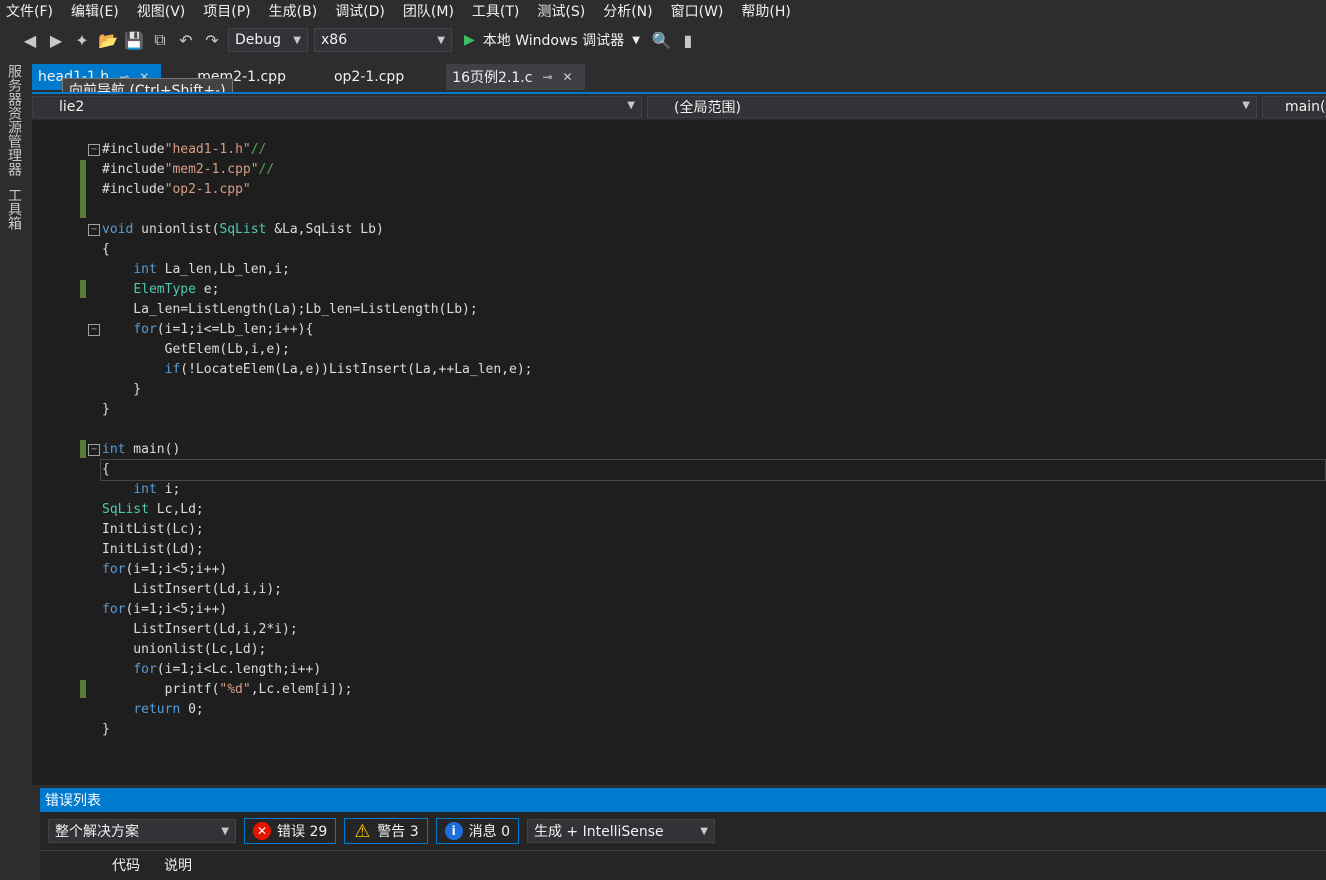 The image size is (1326, 880). I want to click on menu-item: 窗口(W), so click(700, 11).